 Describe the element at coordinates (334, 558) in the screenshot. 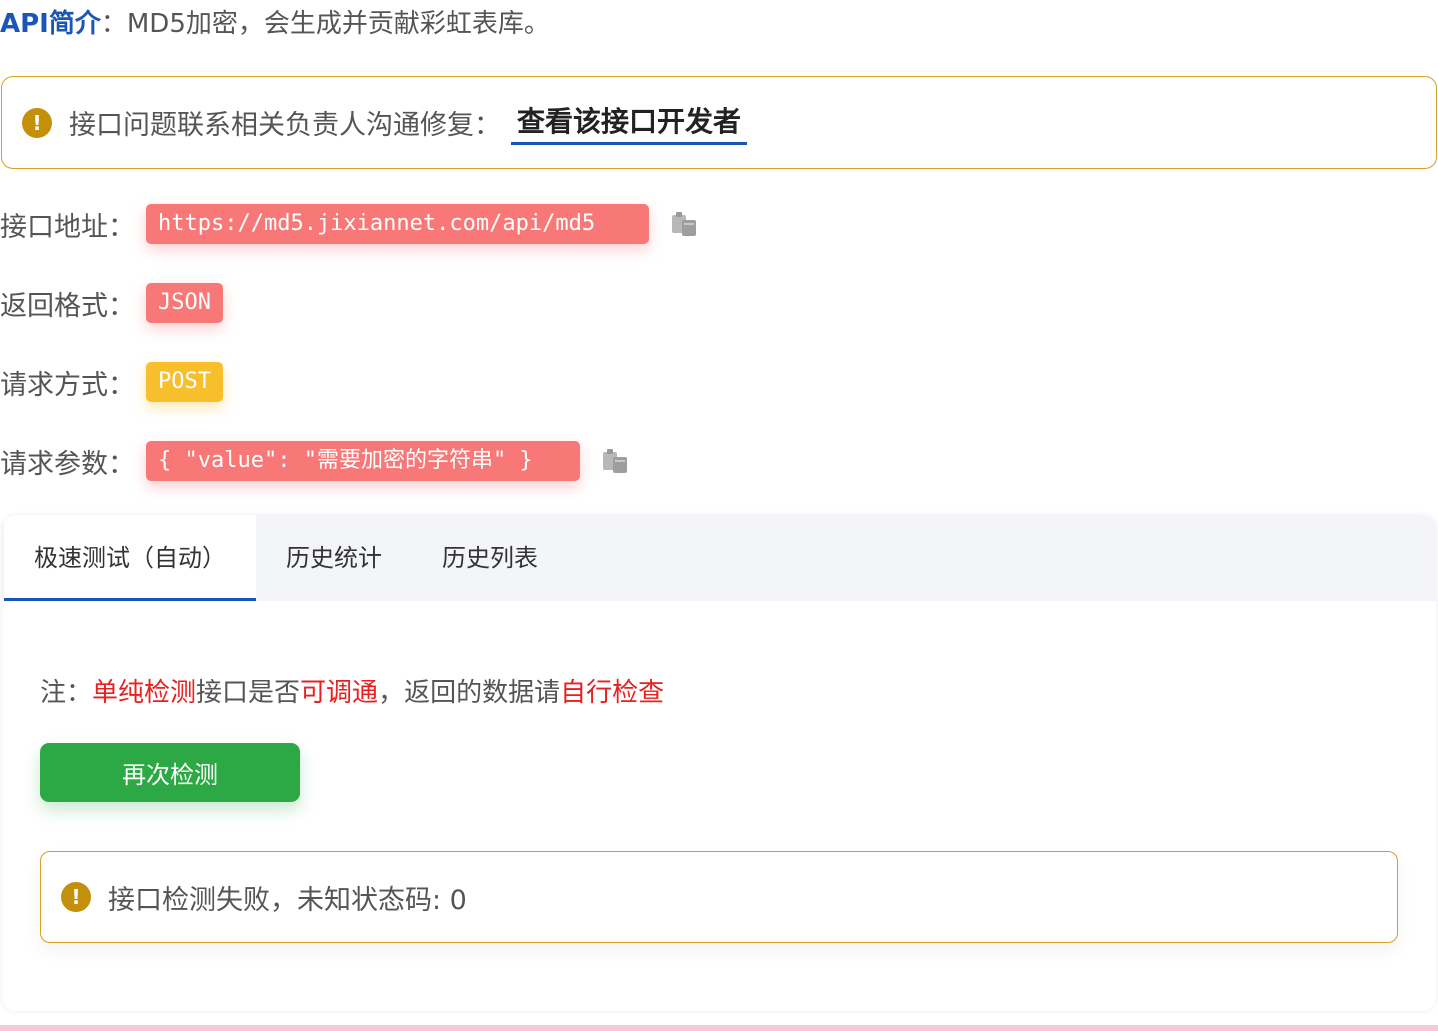

I see `tab-history-stats: 历史统计` at that location.